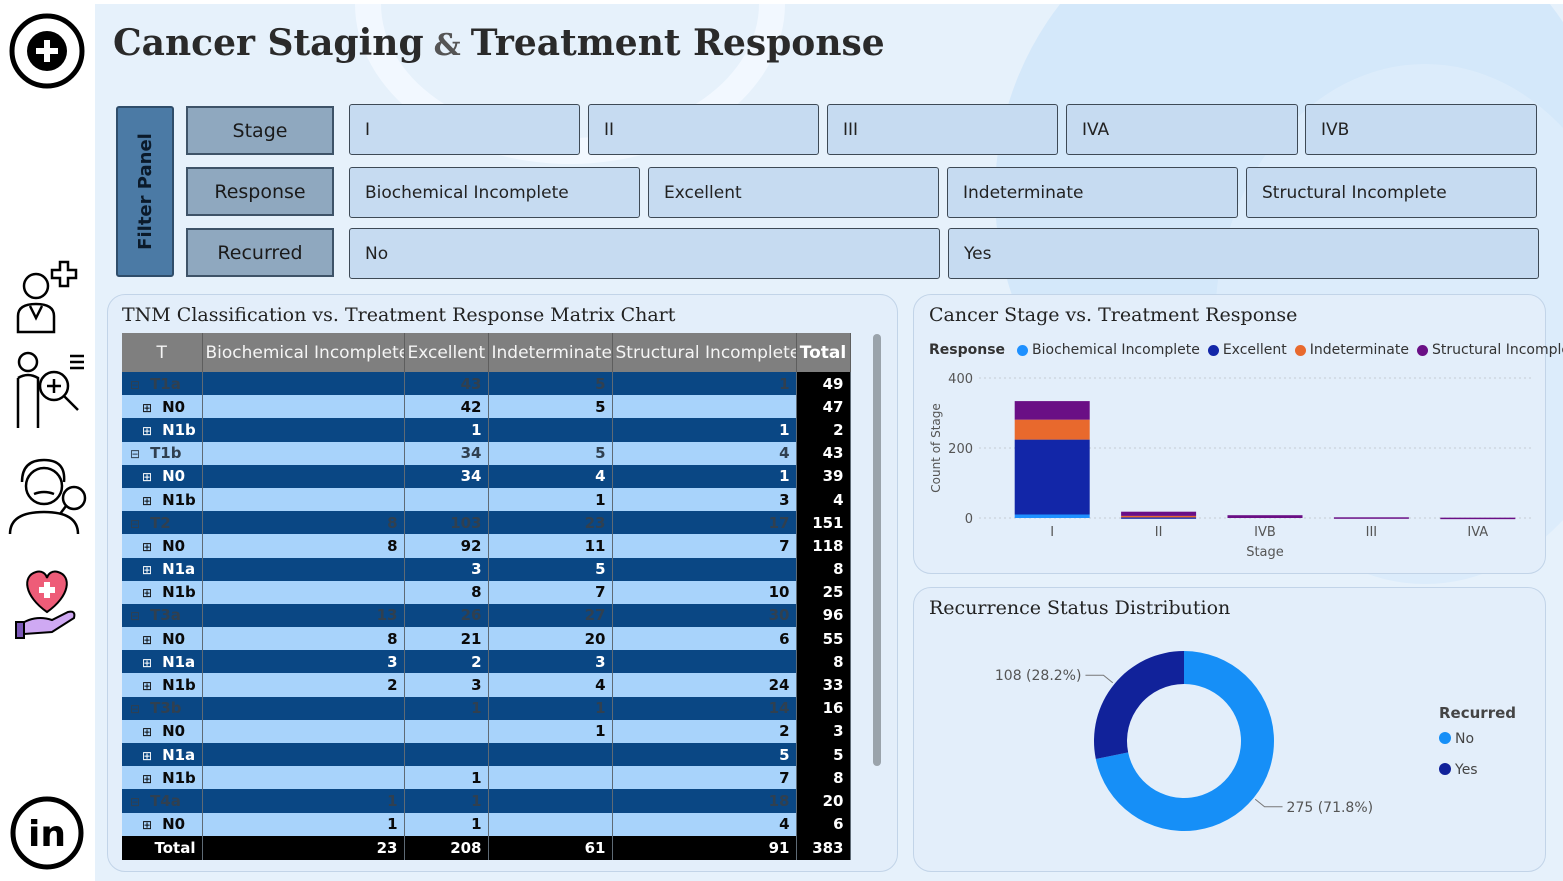 This screenshot has height=881, width=1563. What do you see at coordinates (47, 295) in the screenshot?
I see `doctor-add-icon` at bounding box center [47, 295].